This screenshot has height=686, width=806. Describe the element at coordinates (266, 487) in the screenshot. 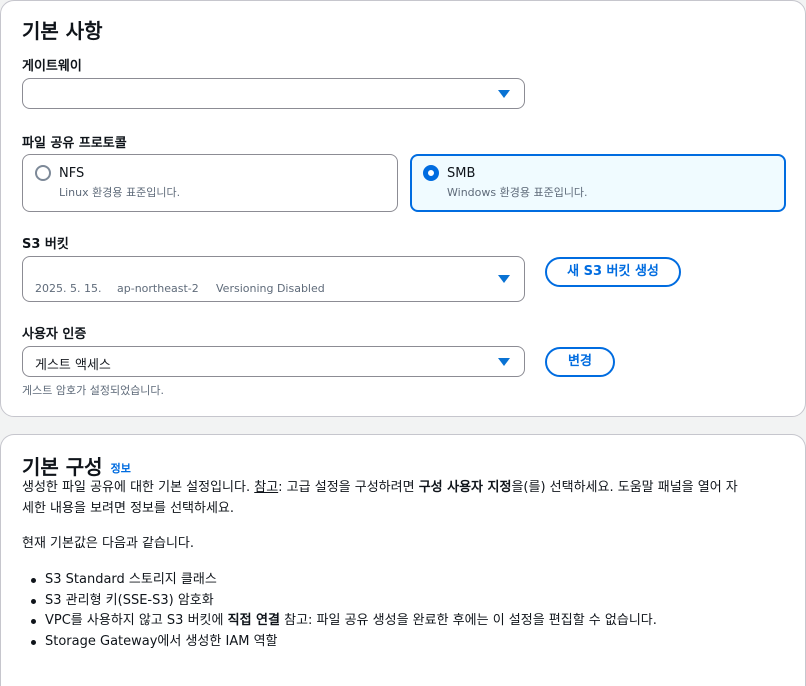

I see `note-label: 참고` at that location.